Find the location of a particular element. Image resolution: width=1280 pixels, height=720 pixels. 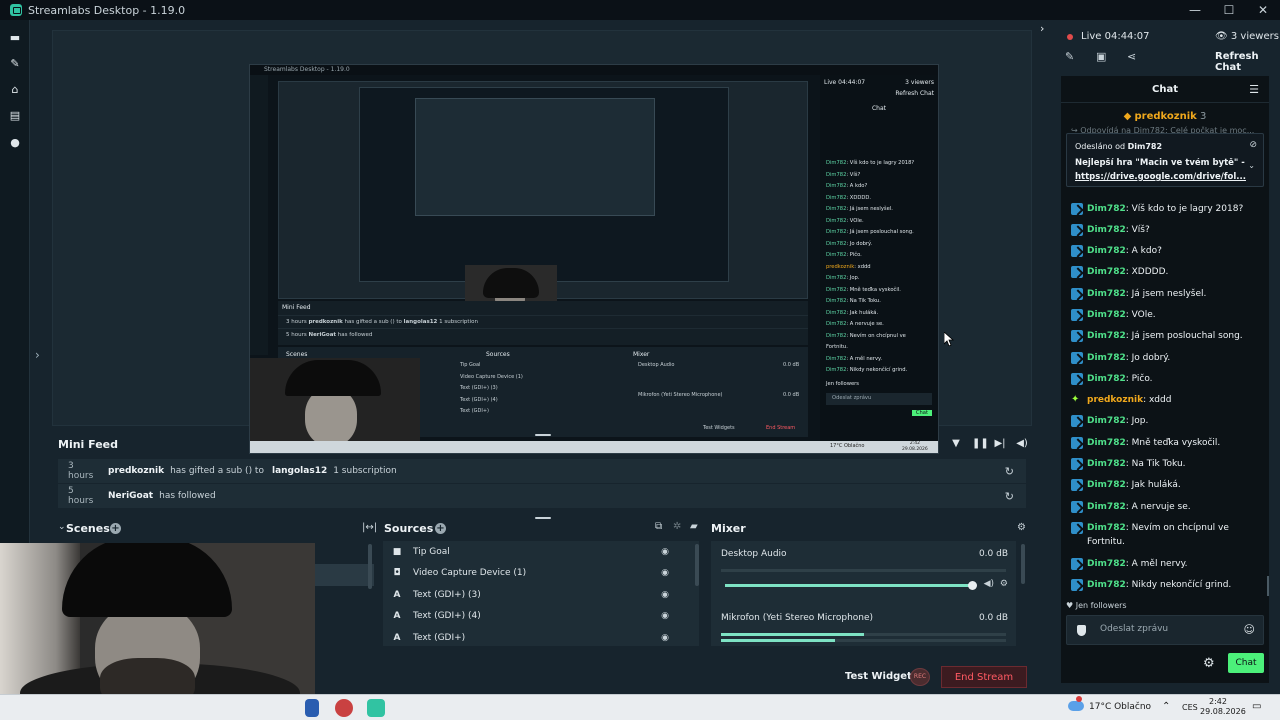

mixer-settings-gear-icon: ⚙ is located at coordinates (1021, 527).